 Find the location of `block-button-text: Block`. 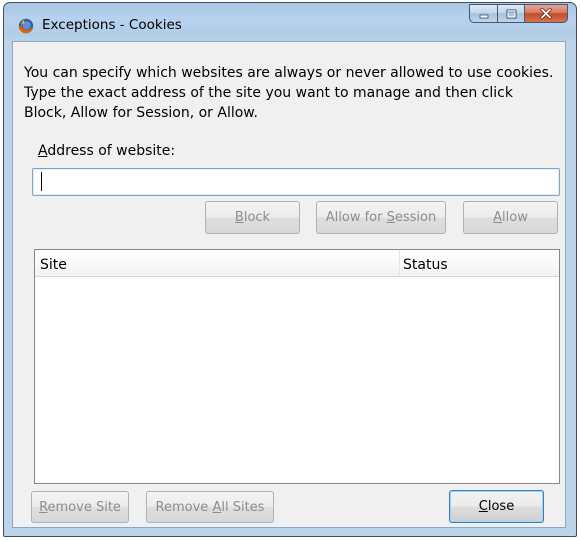

block-button-text: Block is located at coordinates (252, 217).